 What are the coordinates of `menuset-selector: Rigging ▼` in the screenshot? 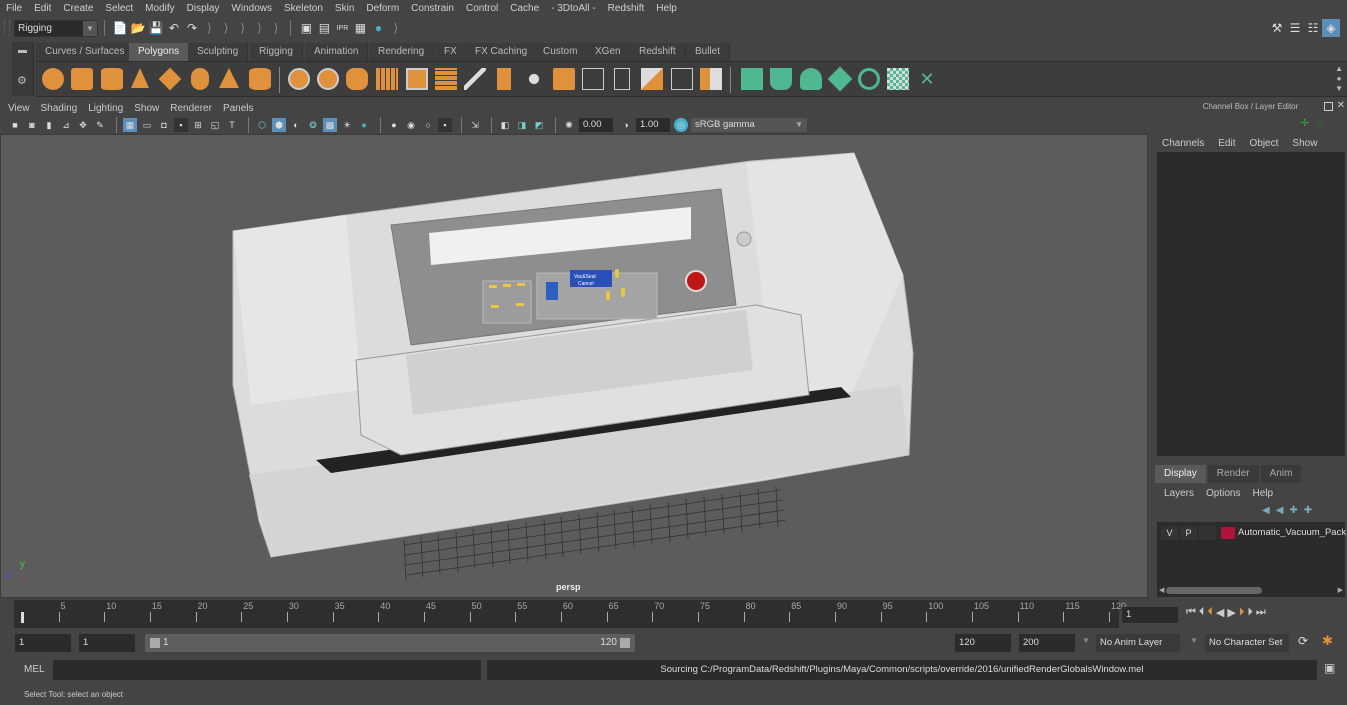 It's located at (56, 28).